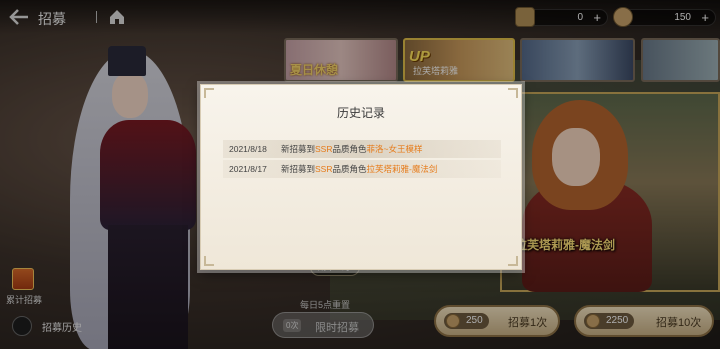  I want to click on record-message: 新招募到SSR品质角色拉芙塔莉雅-魔法剑, so click(359, 169).